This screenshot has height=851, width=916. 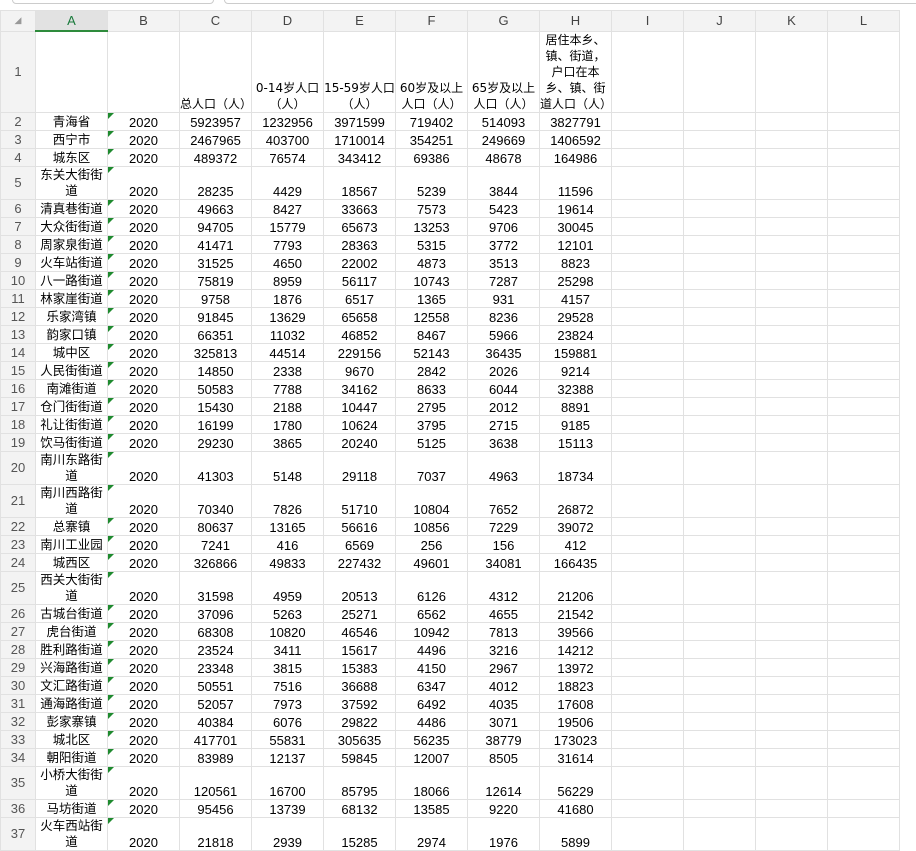 What do you see at coordinates (359, 667) in the screenshot?
I see `data-cell: 15383` at bounding box center [359, 667].